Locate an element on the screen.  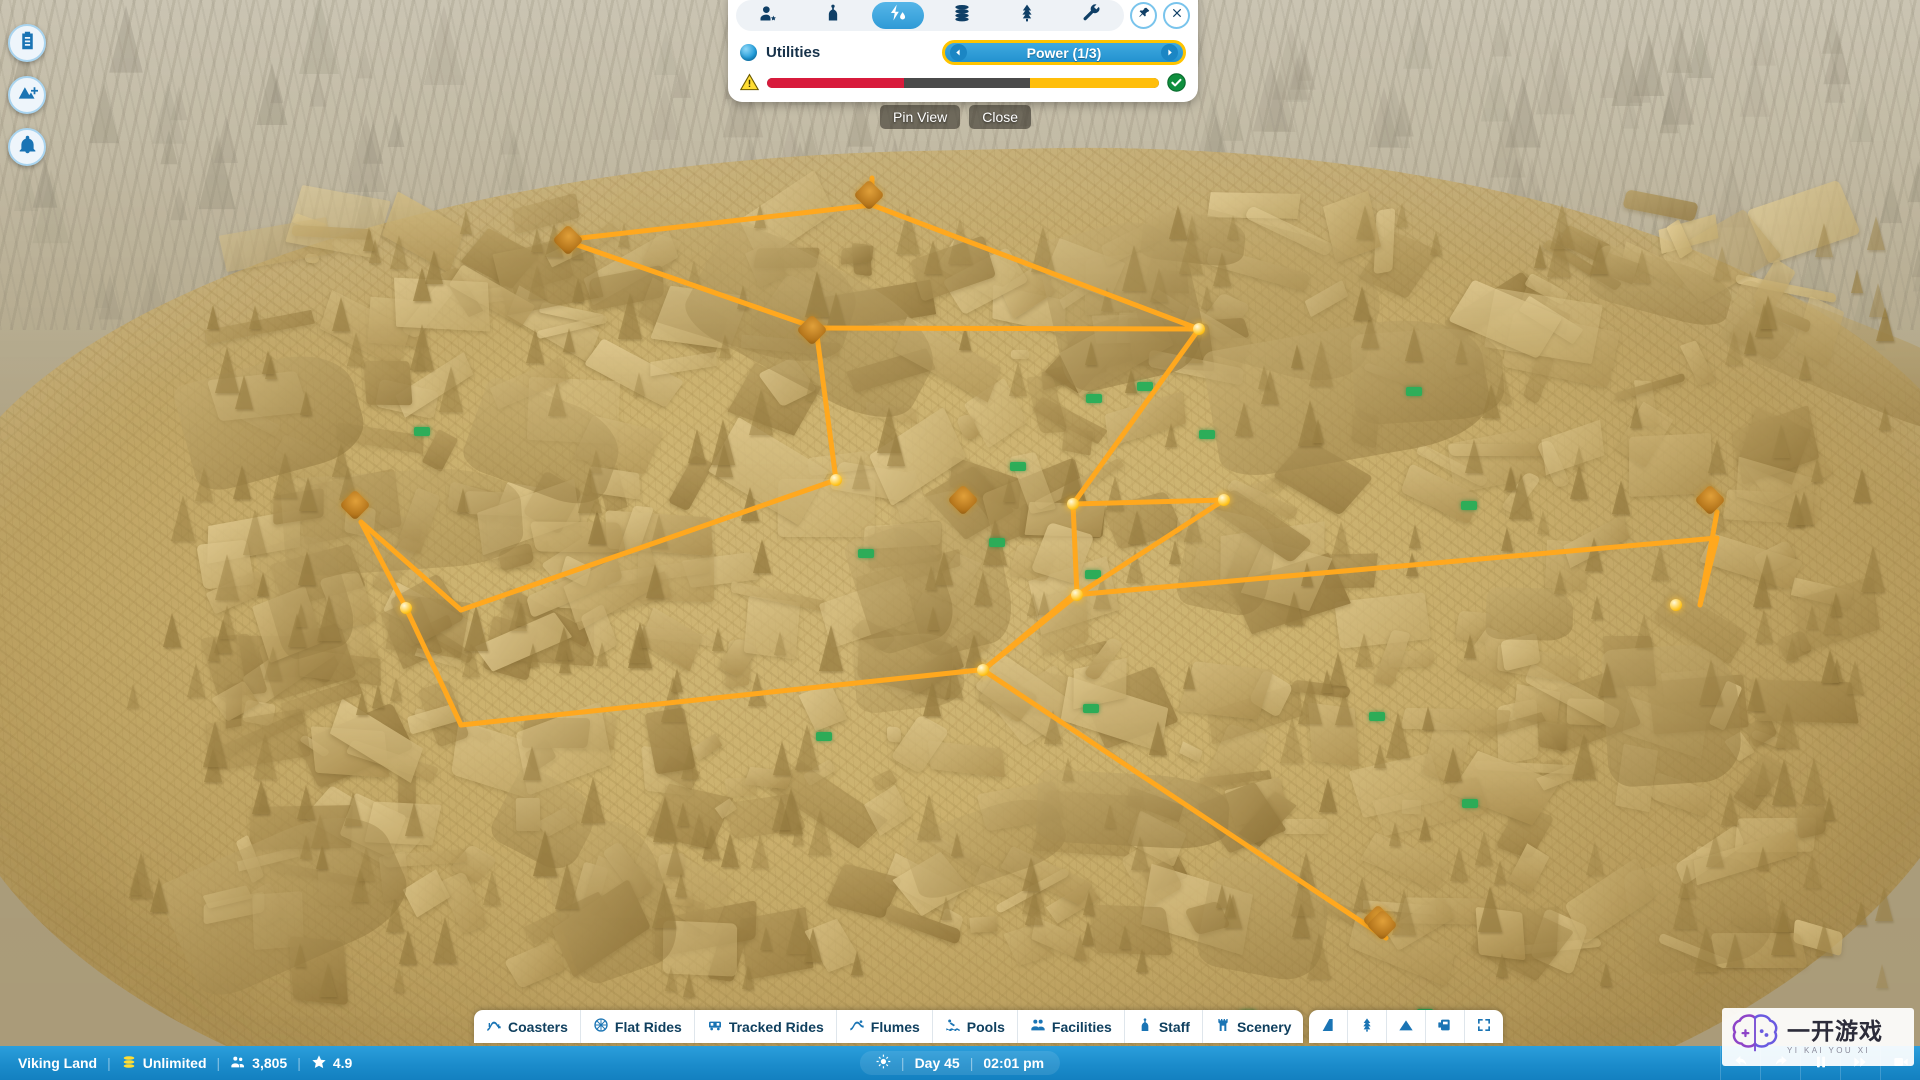
selector-value: Power (1/3) is located at coordinates (1064, 52).